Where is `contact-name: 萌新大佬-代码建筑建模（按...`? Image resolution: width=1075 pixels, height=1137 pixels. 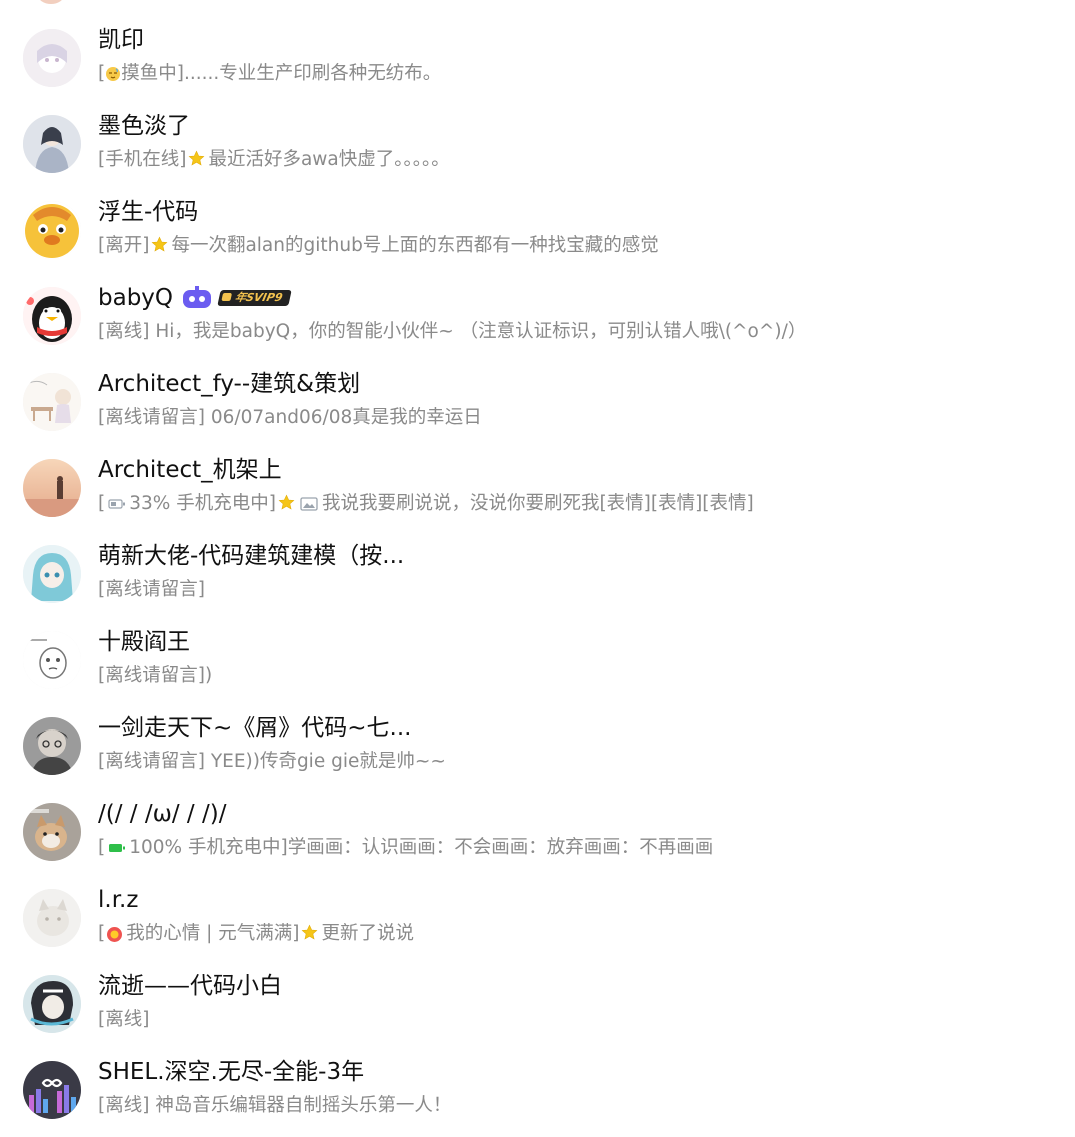 contact-name: 萌新大佬-代码建筑建模（按... is located at coordinates (251, 556).